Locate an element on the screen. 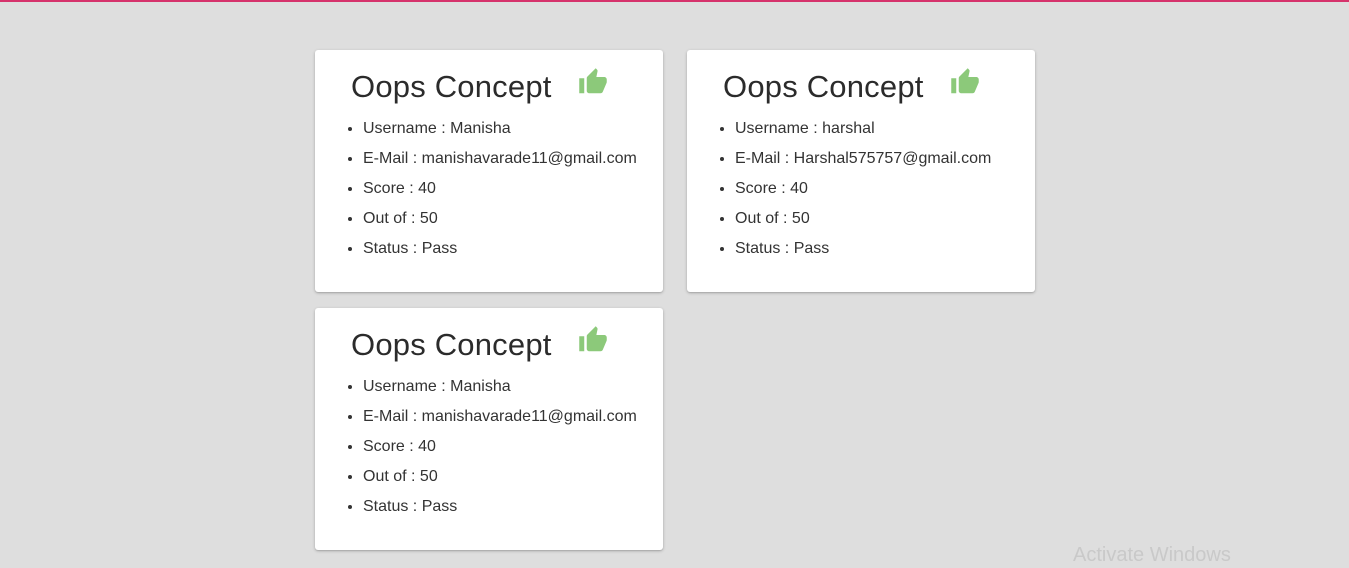  activate-windows-watermark: Activate Windows is located at coordinates (1152, 555).